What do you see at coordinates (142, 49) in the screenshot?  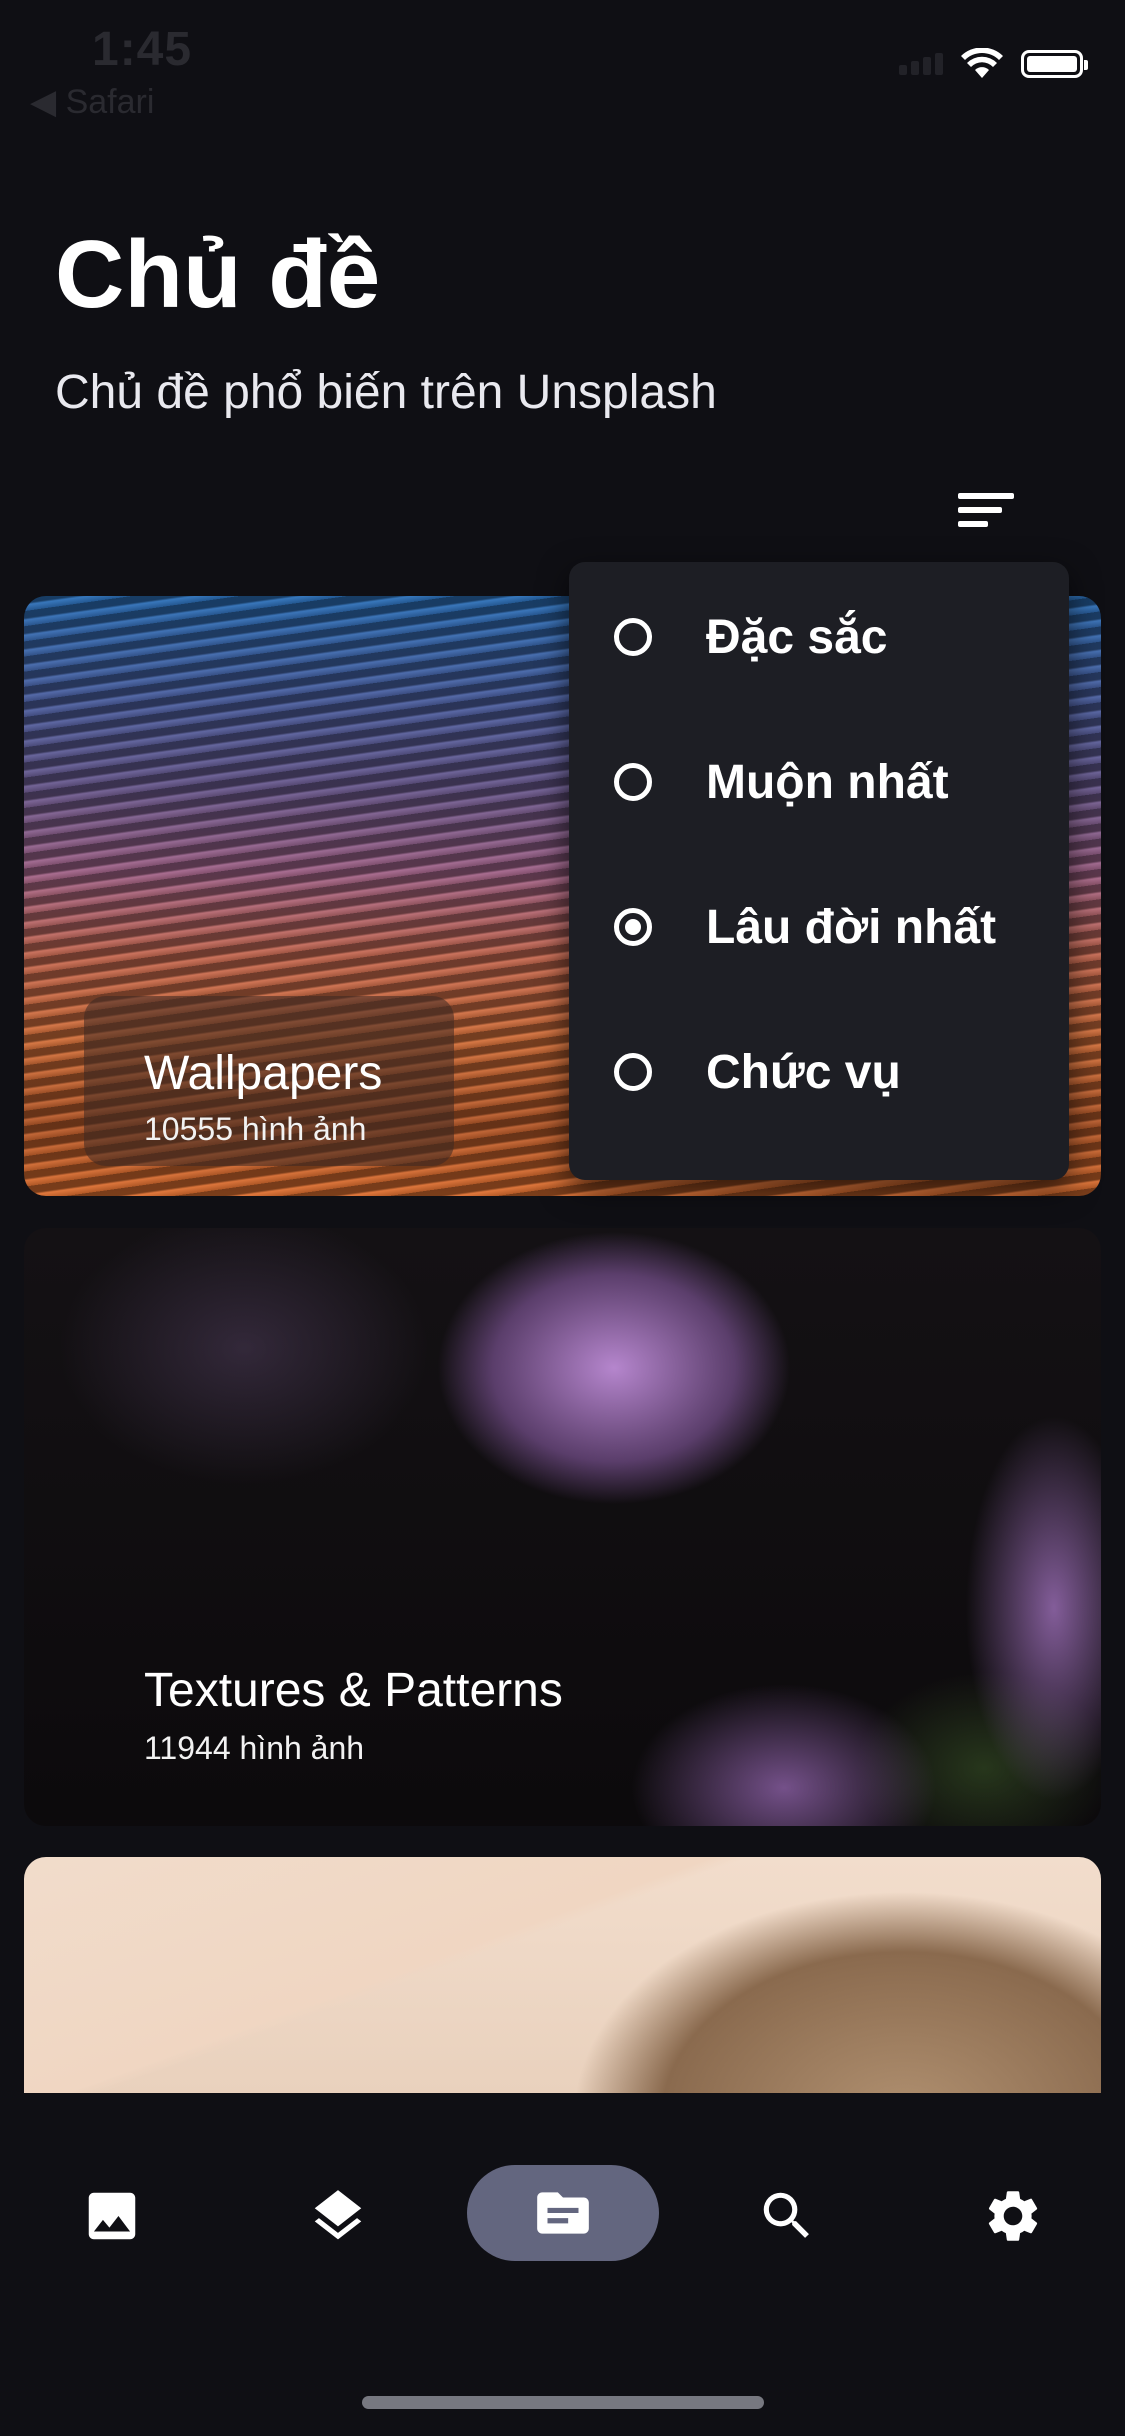 I see `status-time: 1:45` at bounding box center [142, 49].